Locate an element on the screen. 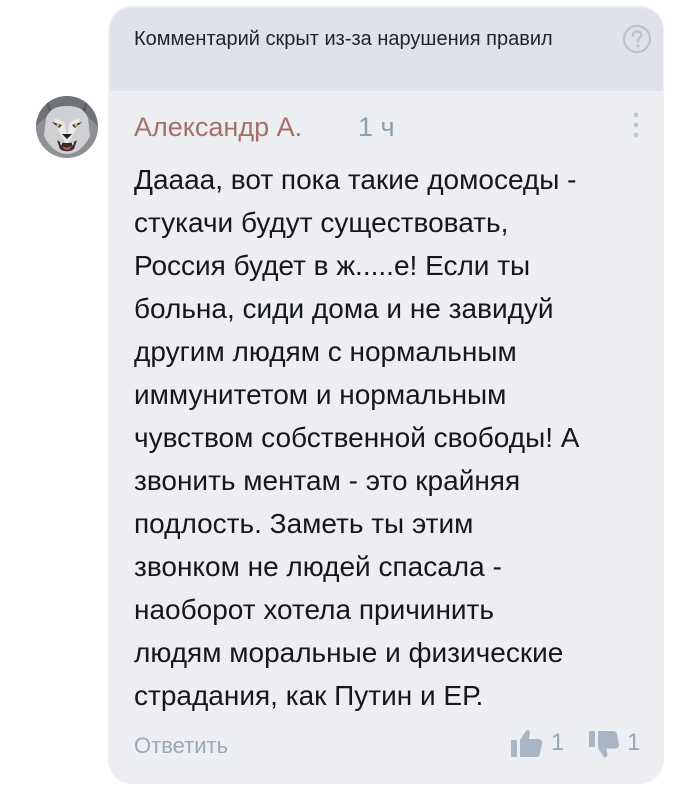  comment-line: подлость. Заметь ты этим is located at coordinates (304, 523).